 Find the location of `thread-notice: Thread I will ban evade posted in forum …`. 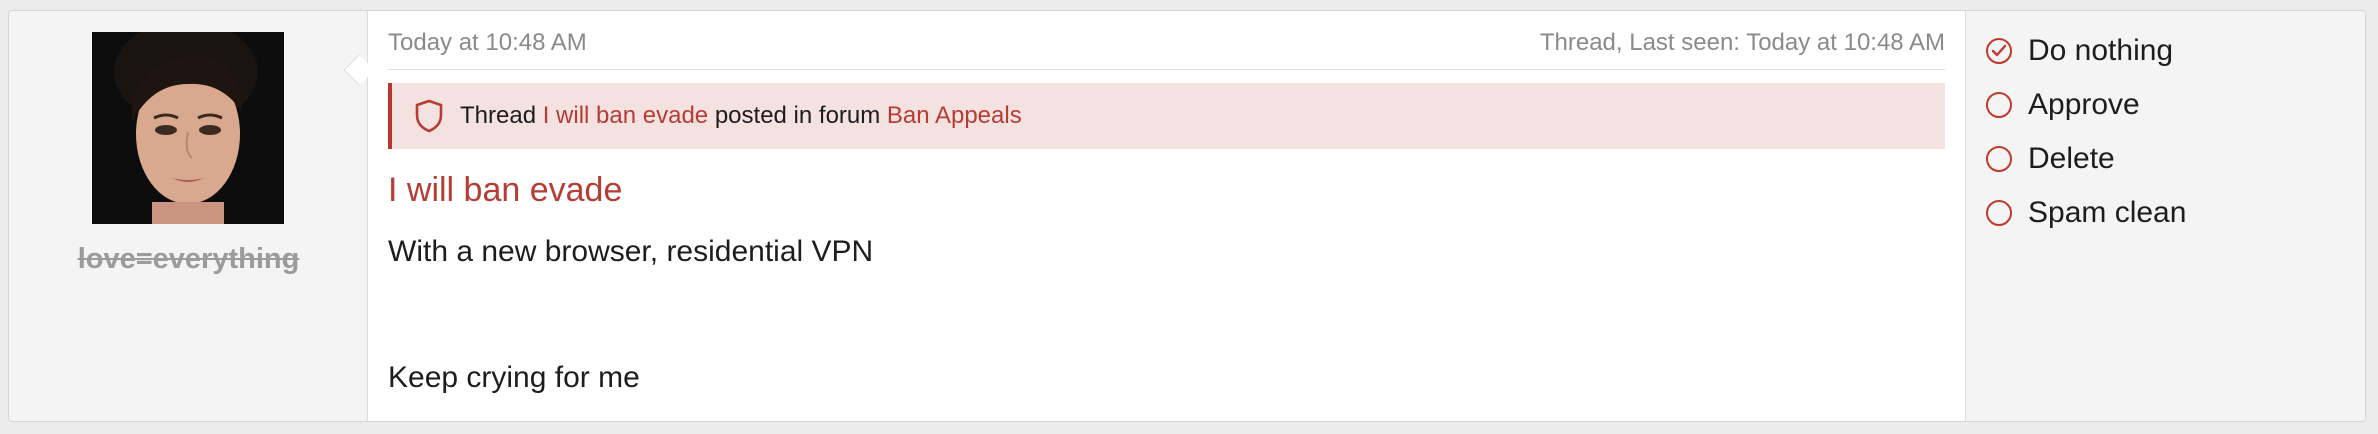

thread-notice: Thread I will ban evade posted in forum … is located at coordinates (1166, 116).